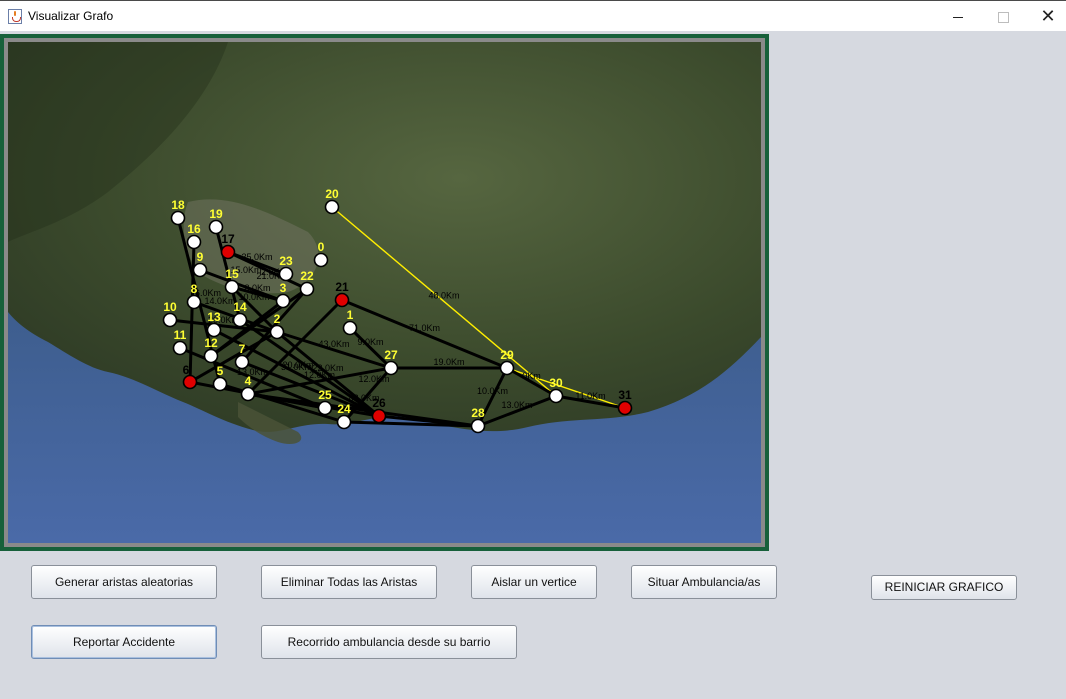 The width and height of the screenshot is (1066, 699). Describe the element at coordinates (958, 16) in the screenshot. I see `minimize-button` at that location.